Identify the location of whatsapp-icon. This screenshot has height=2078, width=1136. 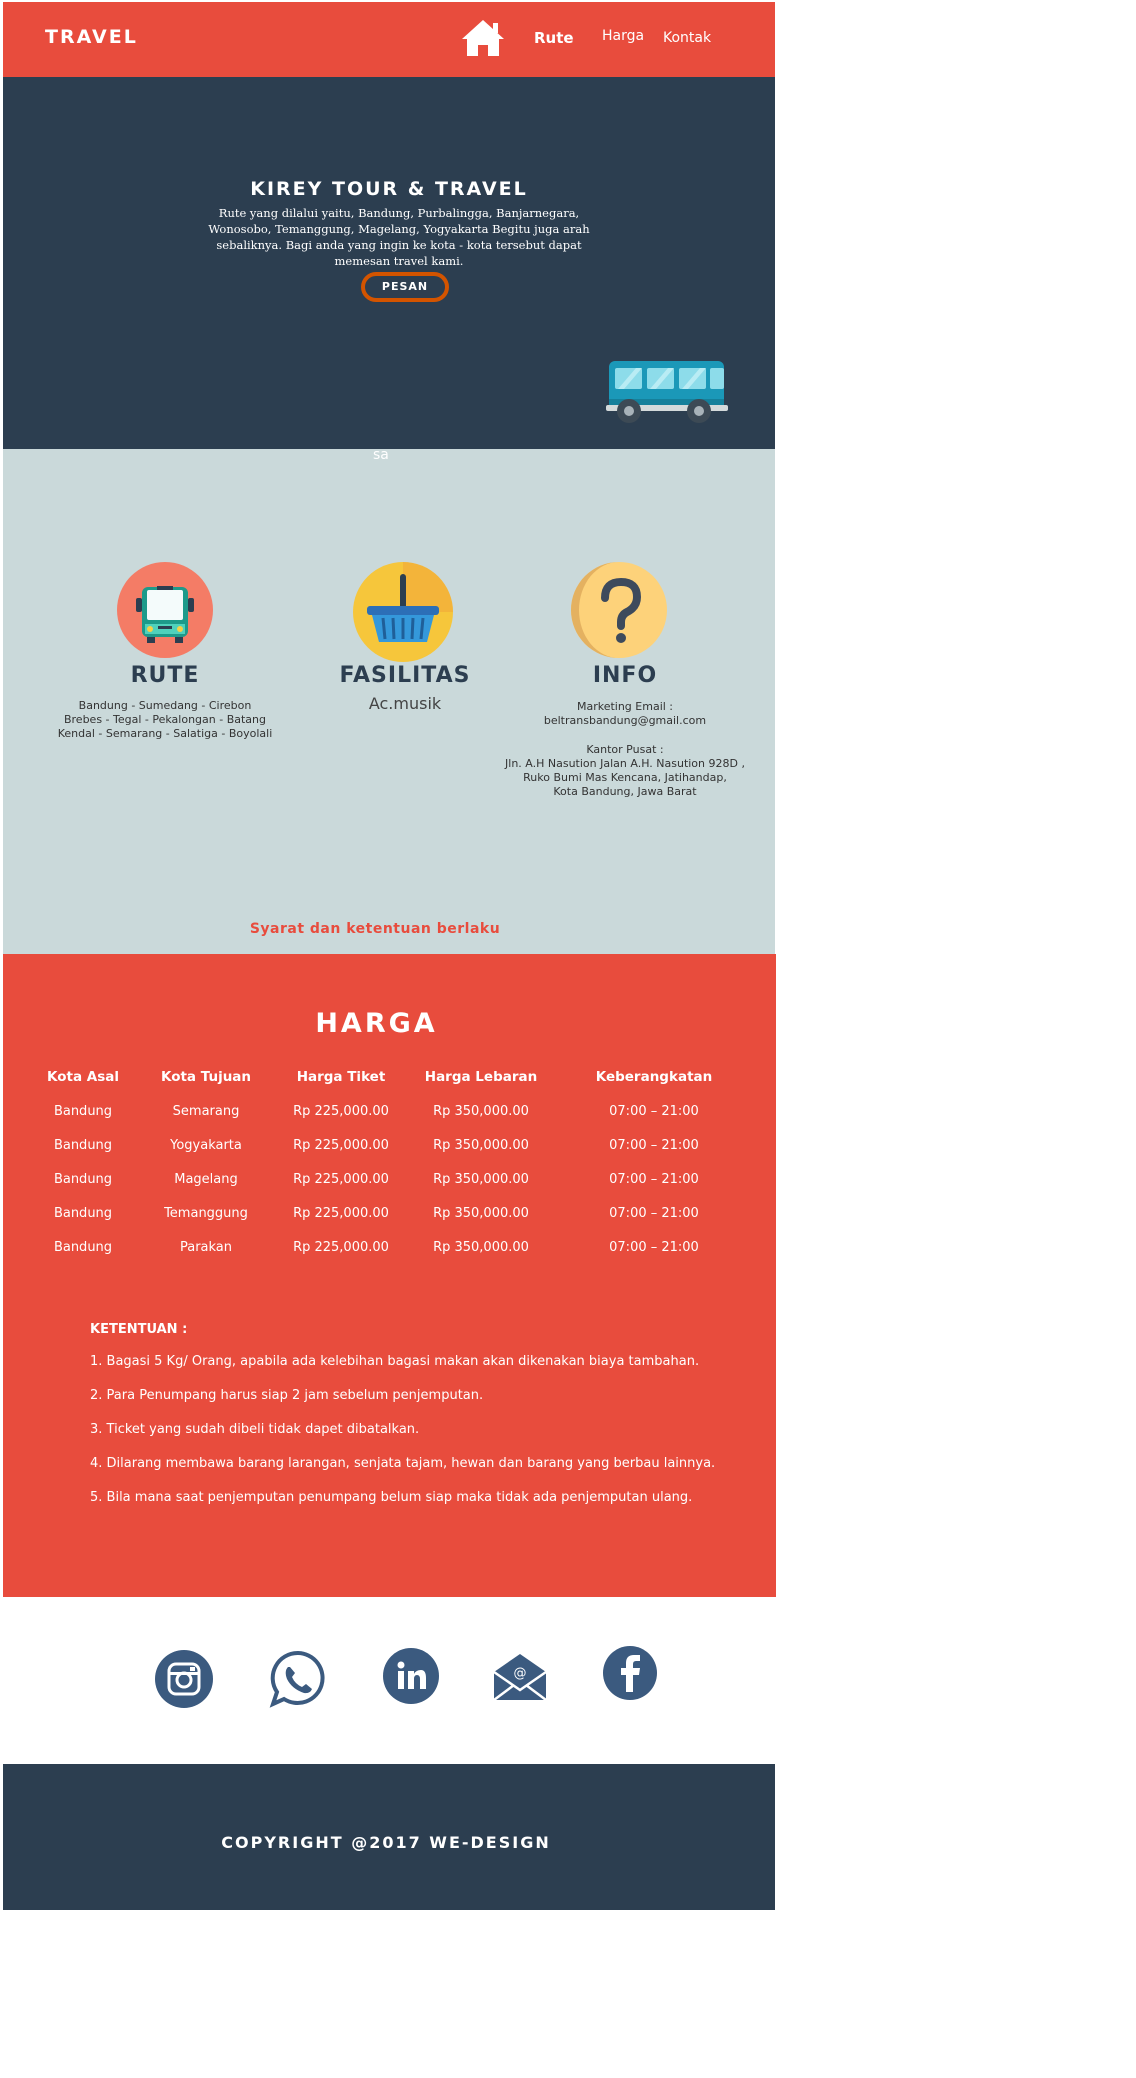
(298, 1679).